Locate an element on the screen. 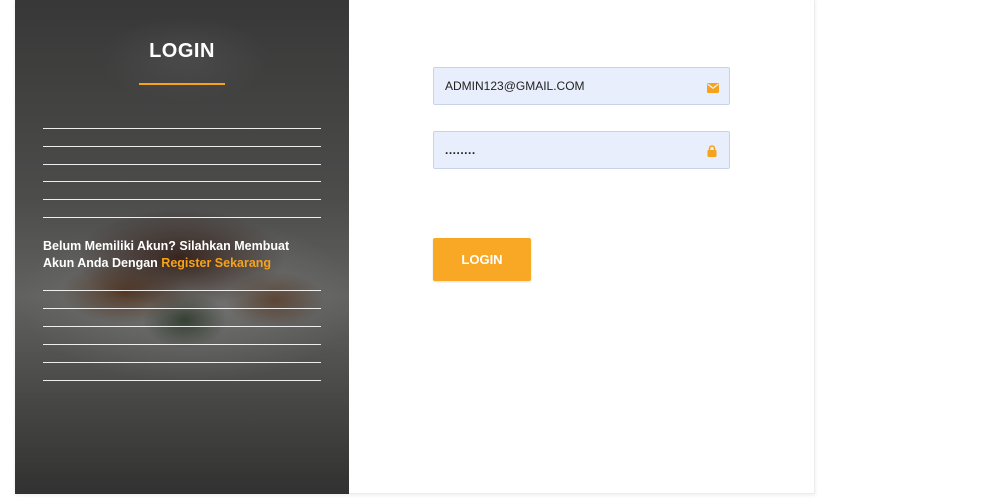 The height and width of the screenshot is (500, 988). lock-icon is located at coordinates (713, 150).